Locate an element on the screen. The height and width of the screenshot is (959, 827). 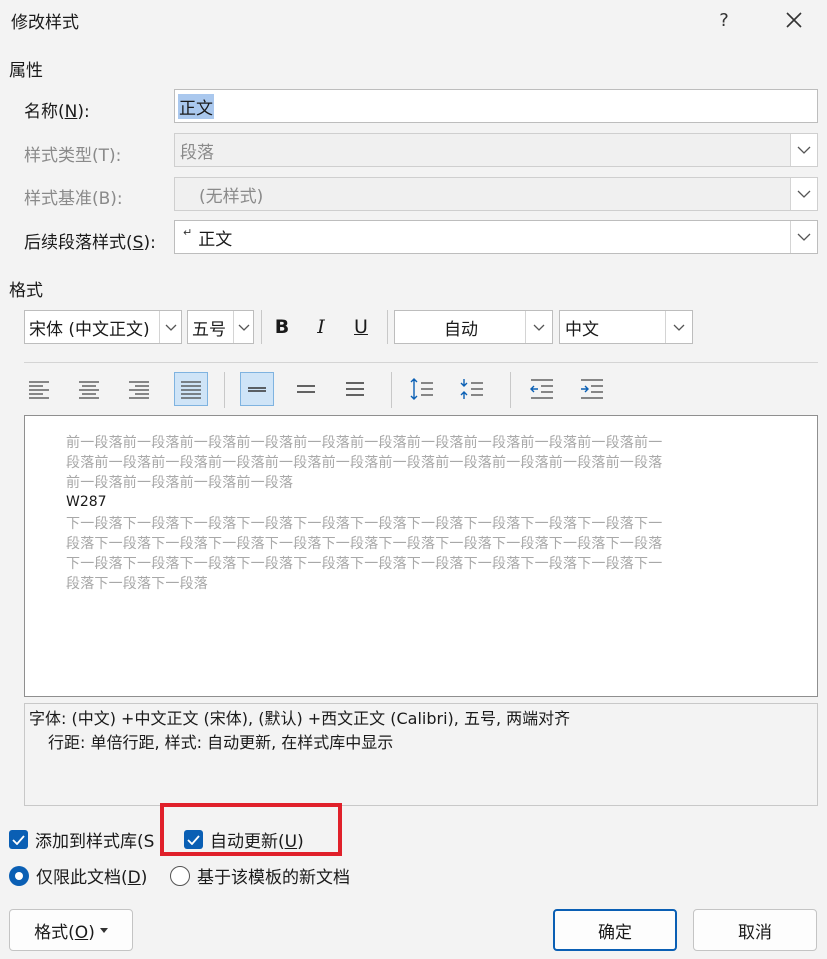
dropdown-arrow-icon is located at coordinates (103, 930).